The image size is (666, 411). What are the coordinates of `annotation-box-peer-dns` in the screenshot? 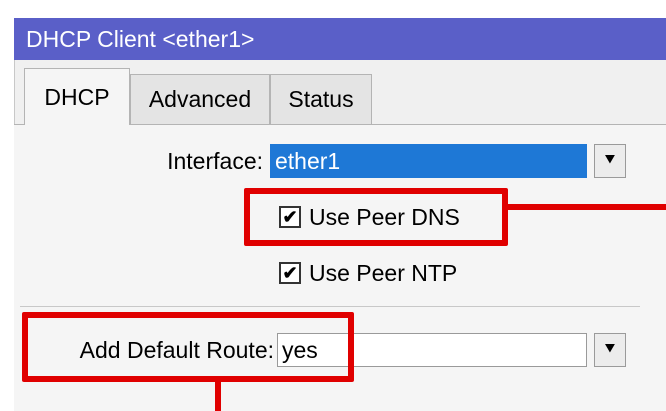 It's located at (376, 217).